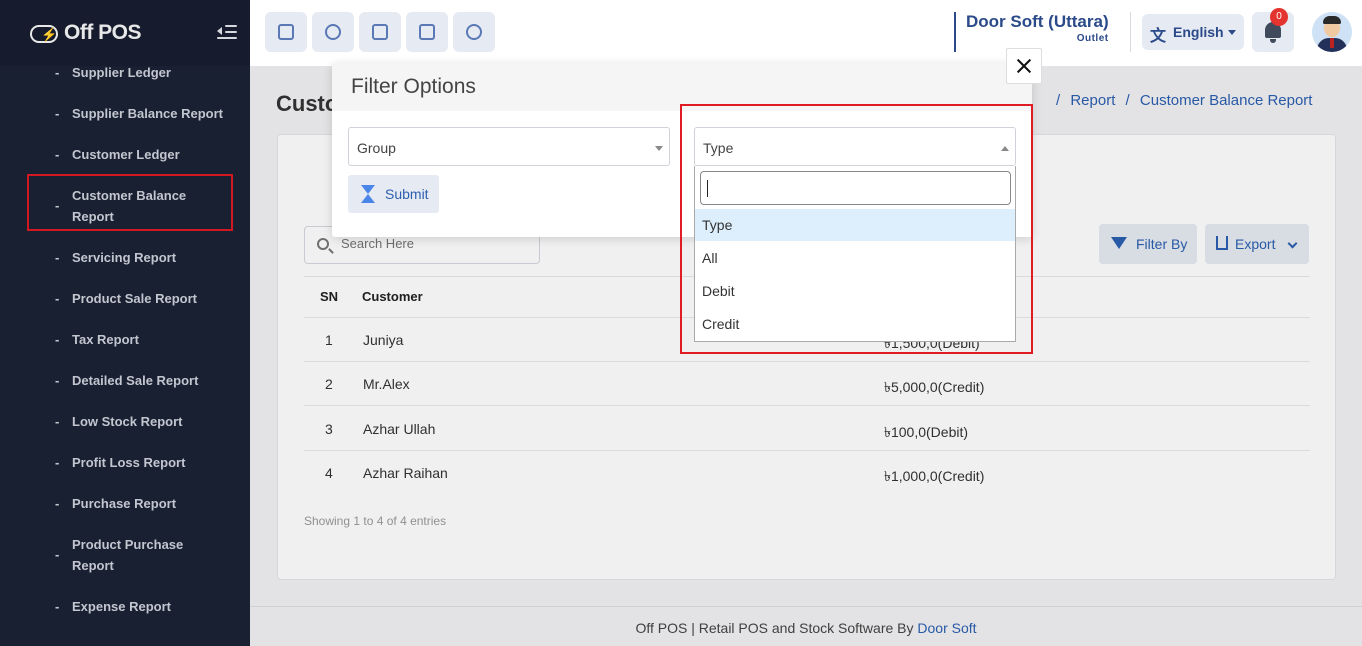 Image resolution: width=1362 pixels, height=646 pixels. I want to click on notification-badge: 0, so click(1279, 17).